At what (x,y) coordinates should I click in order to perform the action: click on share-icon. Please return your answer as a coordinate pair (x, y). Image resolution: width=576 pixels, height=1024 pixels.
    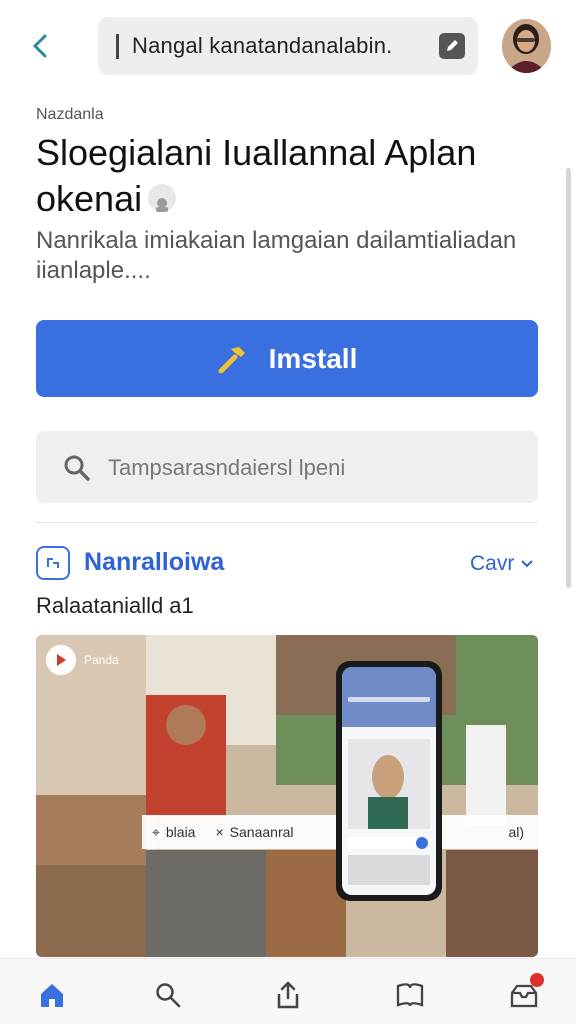
    Looking at the image, I should click on (288, 995).